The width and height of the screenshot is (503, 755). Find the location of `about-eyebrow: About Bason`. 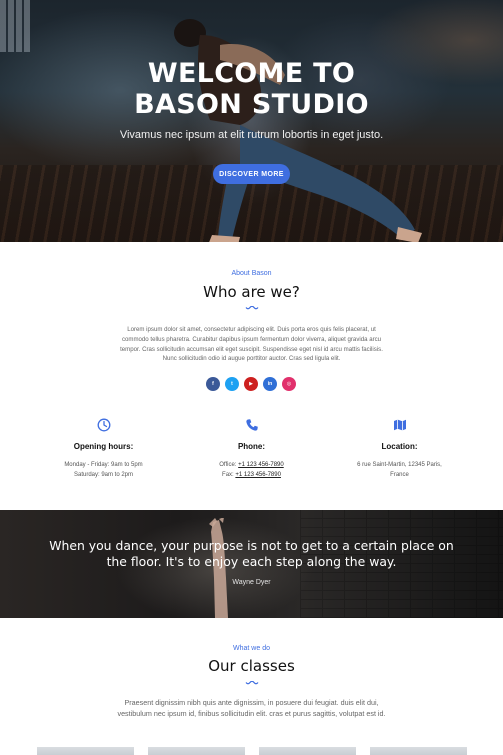

about-eyebrow: About Bason is located at coordinates (251, 273).